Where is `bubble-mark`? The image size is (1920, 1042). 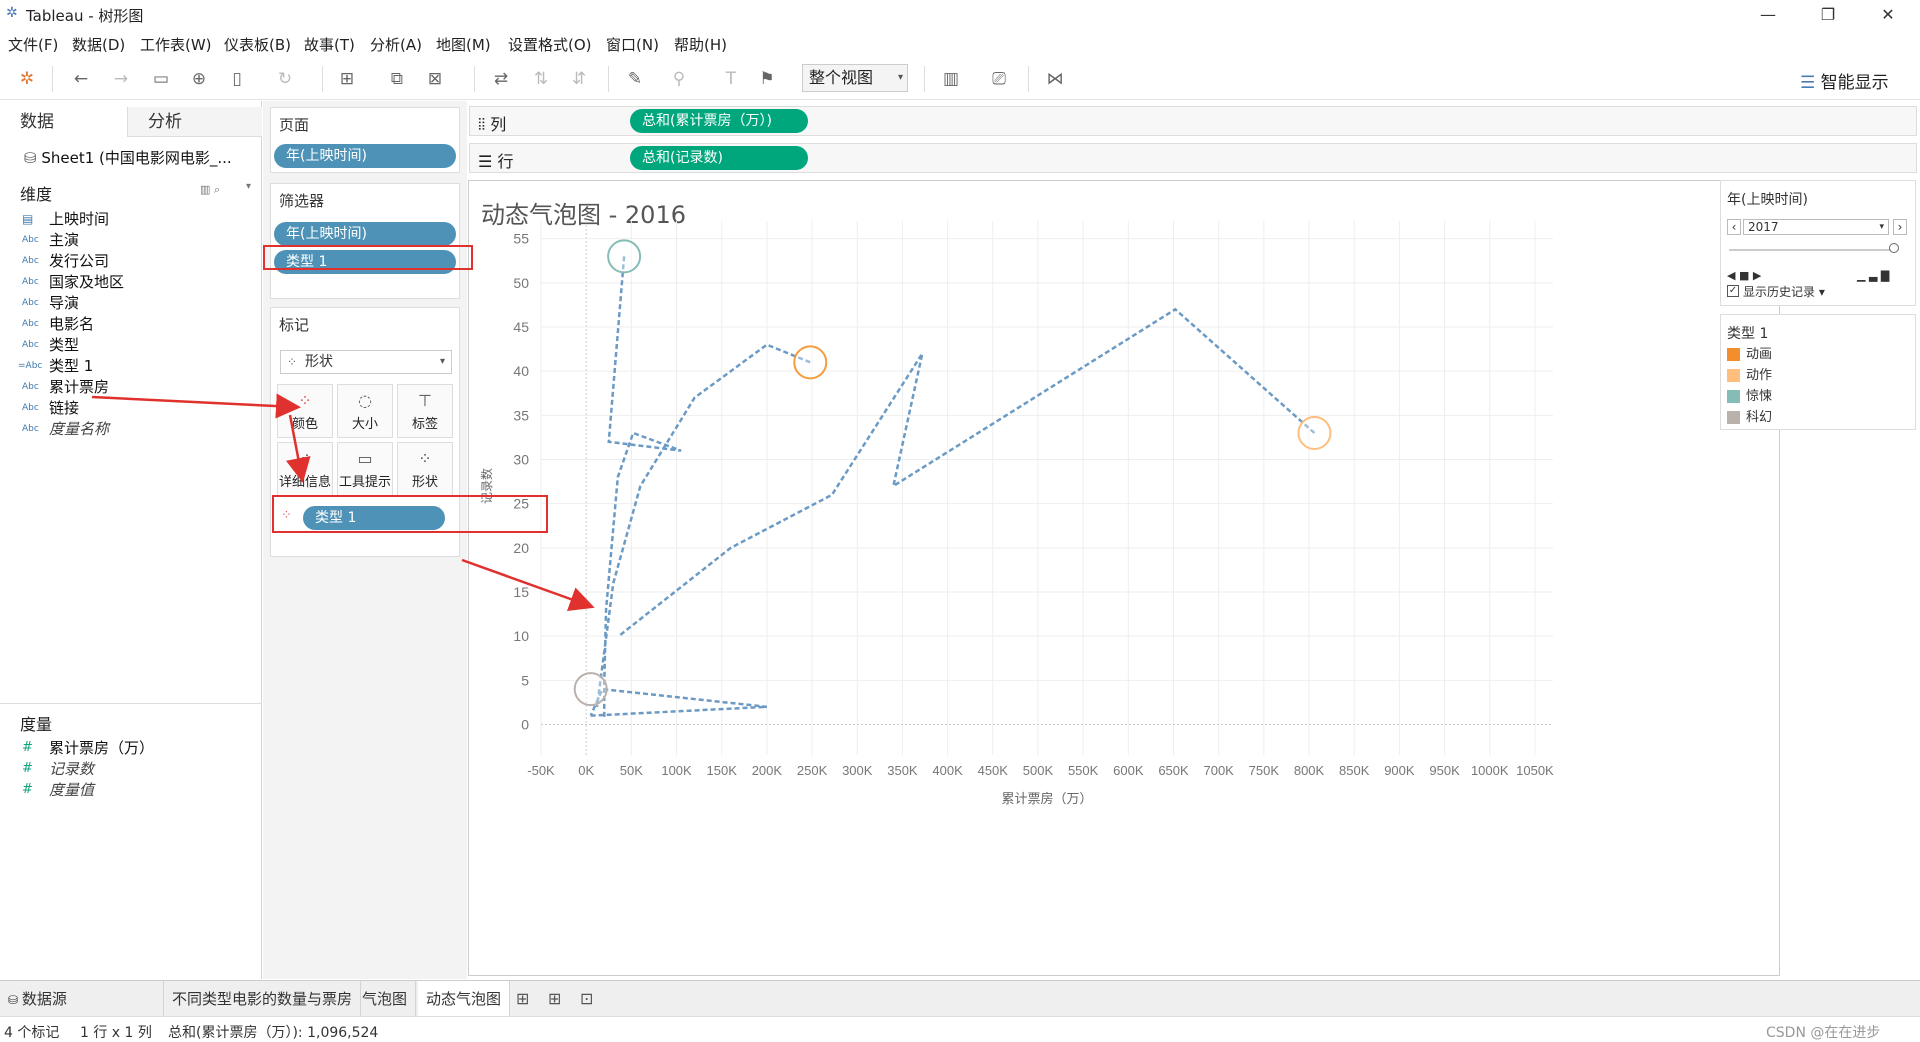
bubble-mark is located at coordinates (590, 689).